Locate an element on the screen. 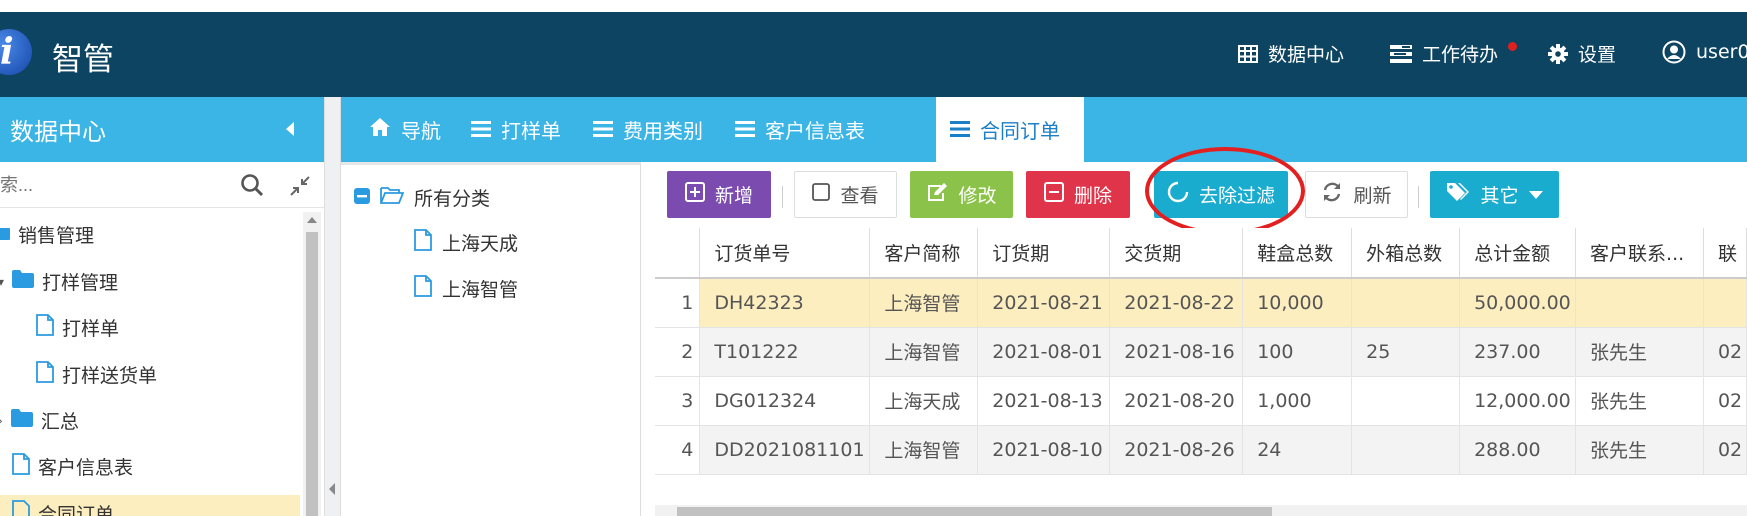 This screenshot has height=516, width=1747. tree-item-sample-delivery: 打样送货单 is located at coordinates (96, 374).